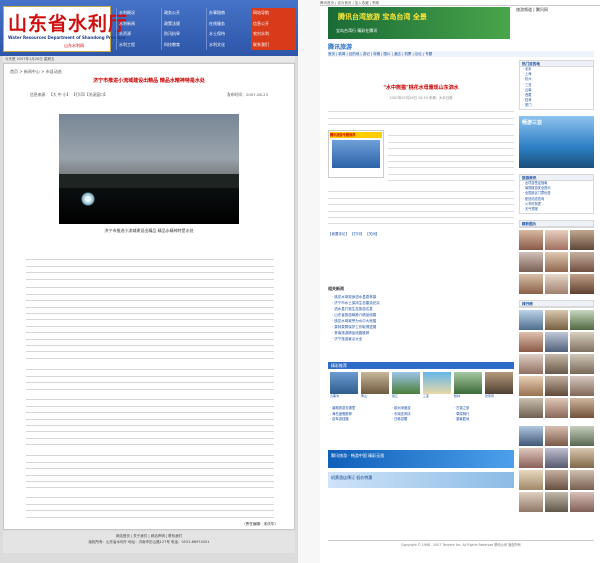  Describe the element at coordinates (360, 414) in the screenshot. I see `link-column: · 暑期旅游去哪里 · 海岛度假推荐 · 自驾游线路` at that location.